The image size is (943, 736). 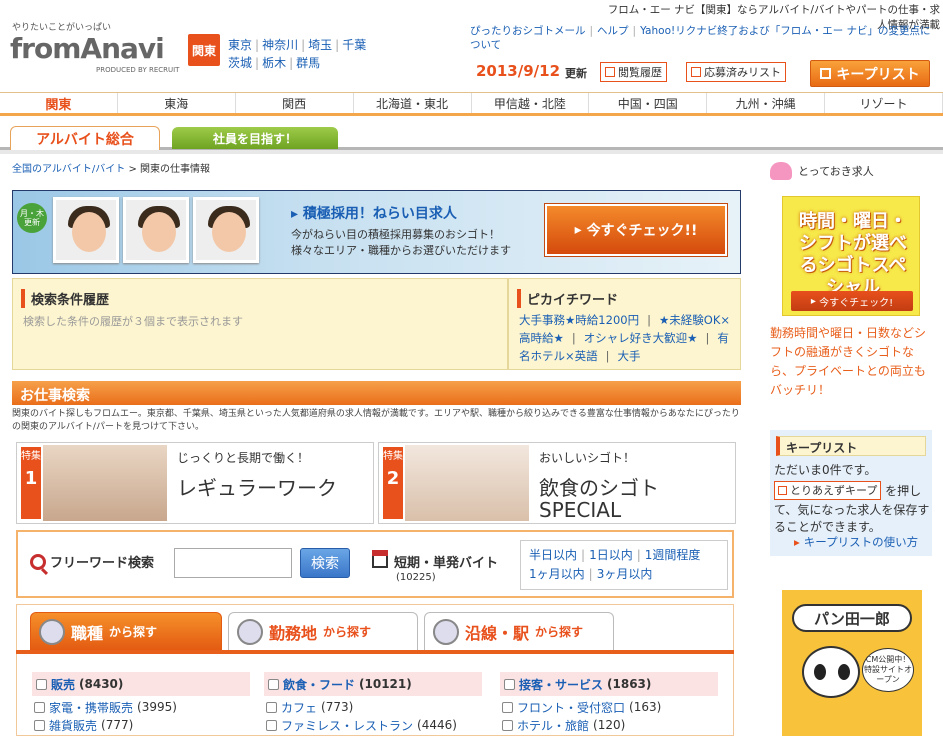 What do you see at coordinates (528, 31) in the screenshot?
I see `job-mail-link: ぴったりおシゴトメール` at bounding box center [528, 31].